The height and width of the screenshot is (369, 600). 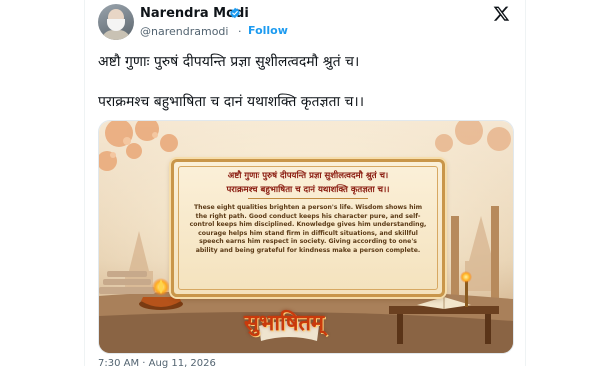 What do you see at coordinates (184, 31) in the screenshot?
I see `author-handle: @narendramodi` at bounding box center [184, 31].